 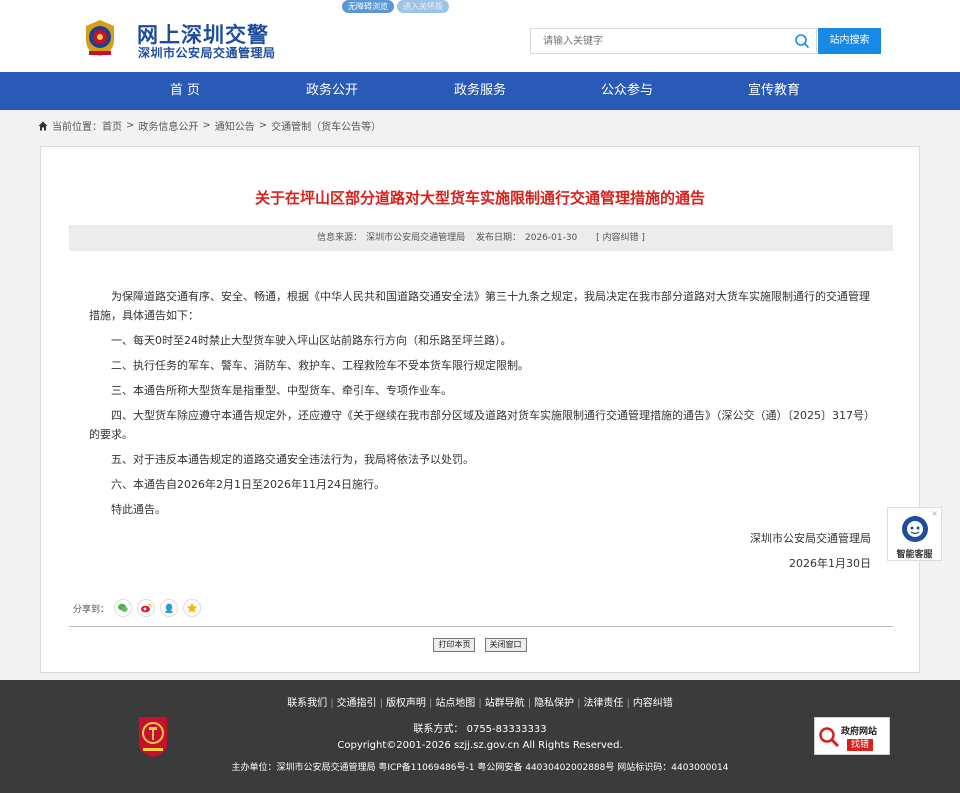 What do you see at coordinates (620, 238) in the screenshot?
I see `report-error-link: [ 内容纠错 ]` at bounding box center [620, 238].